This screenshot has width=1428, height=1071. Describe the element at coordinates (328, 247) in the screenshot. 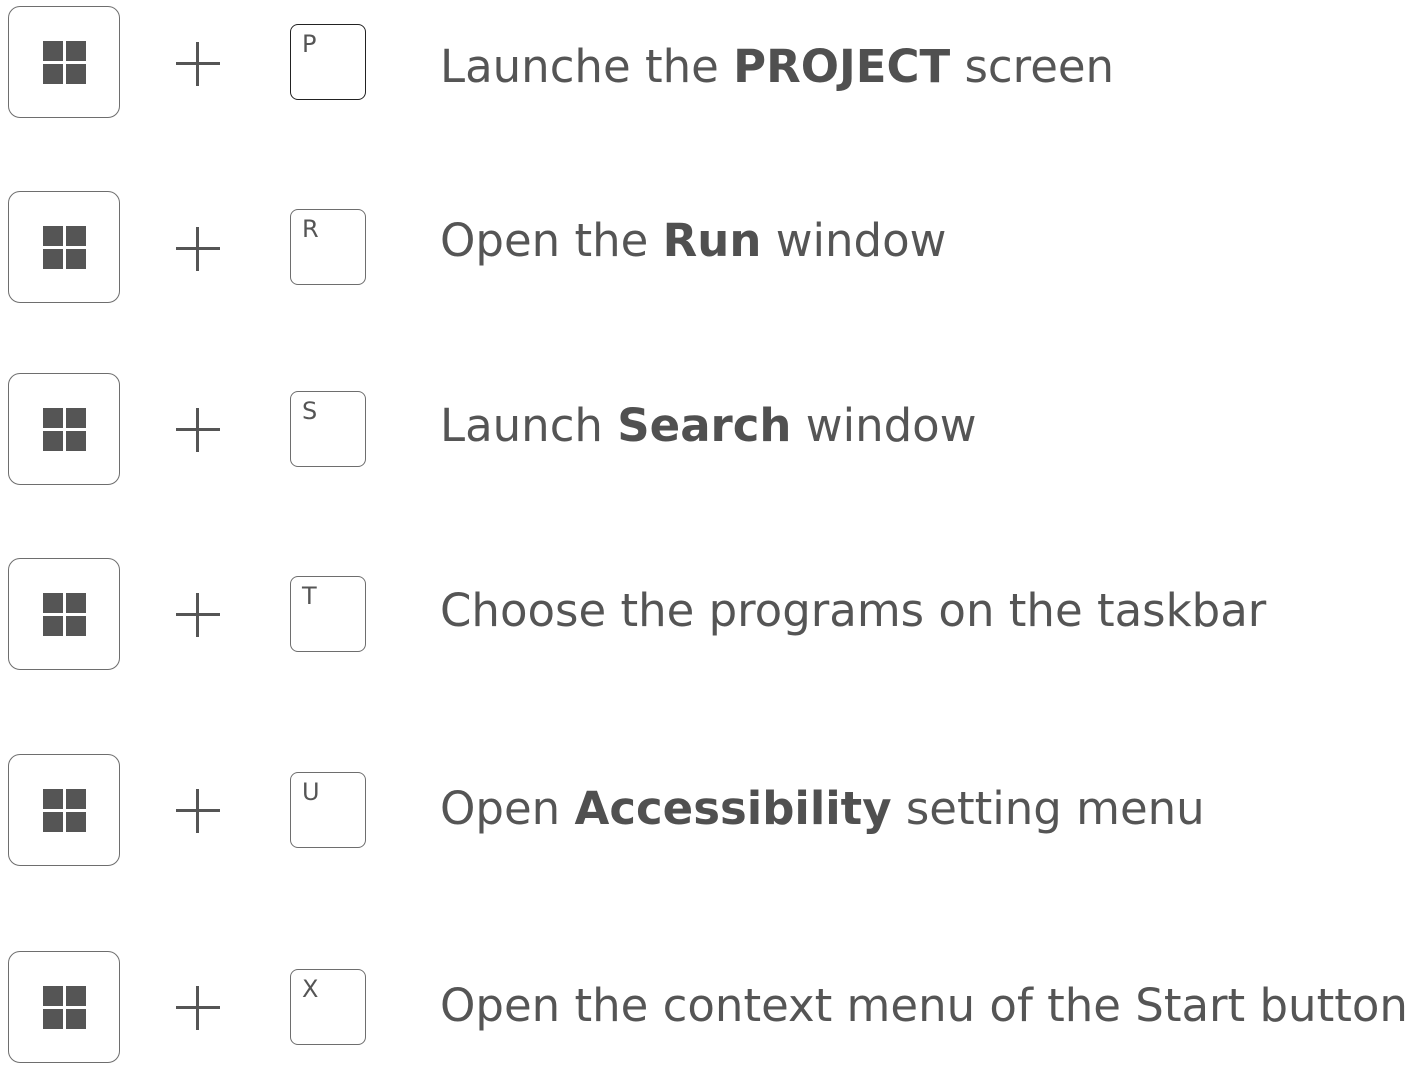

I see `letter-key: R` at that location.